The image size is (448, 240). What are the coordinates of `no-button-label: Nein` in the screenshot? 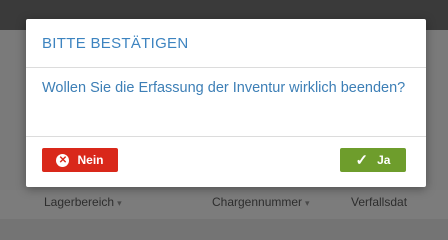 It's located at (90, 160).